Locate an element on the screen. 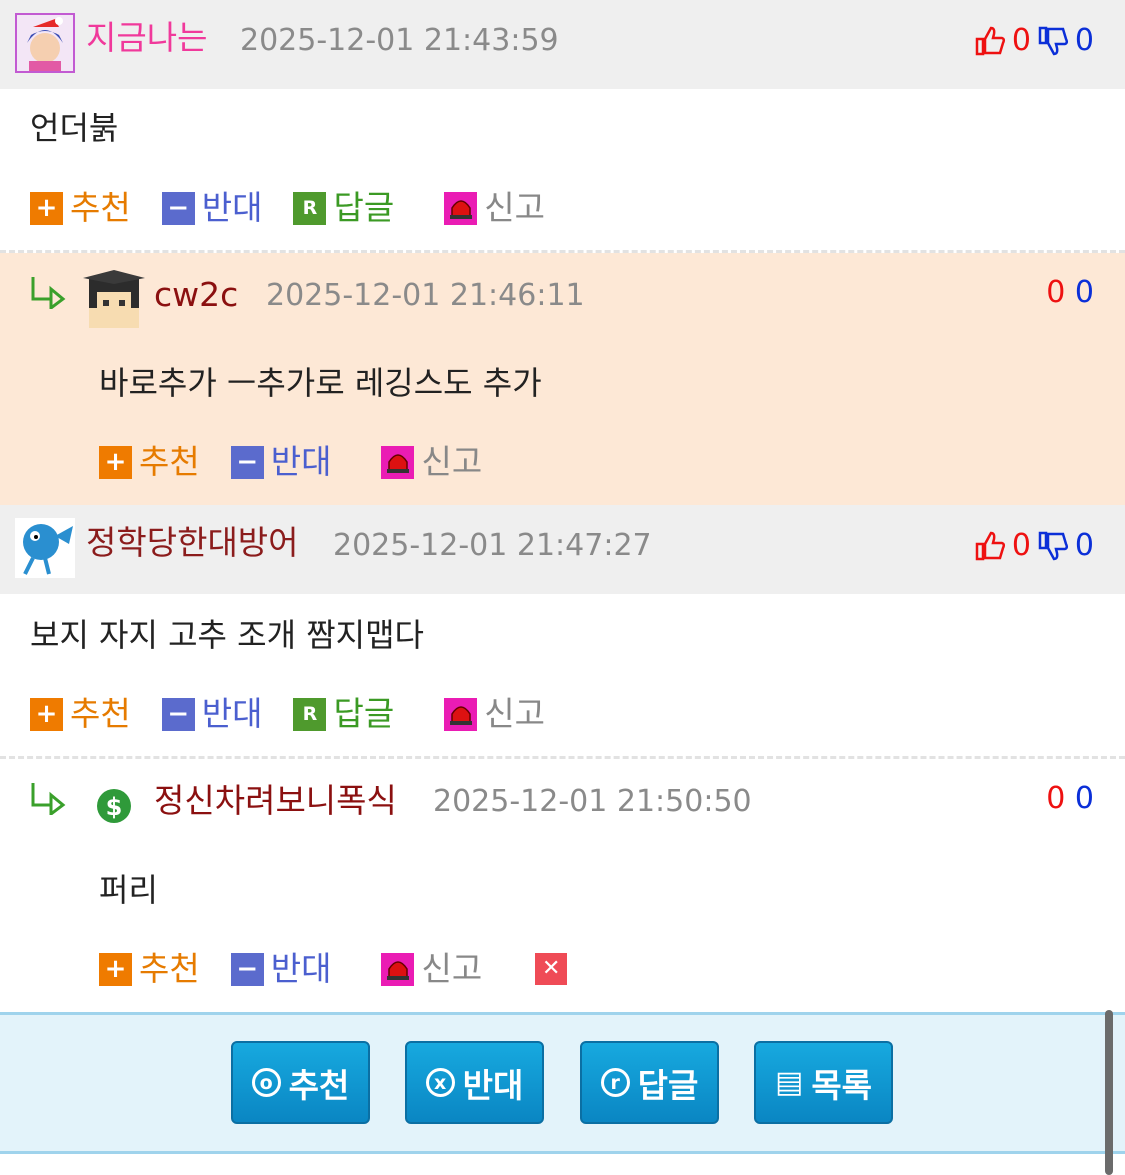 This screenshot has height=1175, width=1125. bottom-reply-label: 답글 is located at coordinates (668, 1085).